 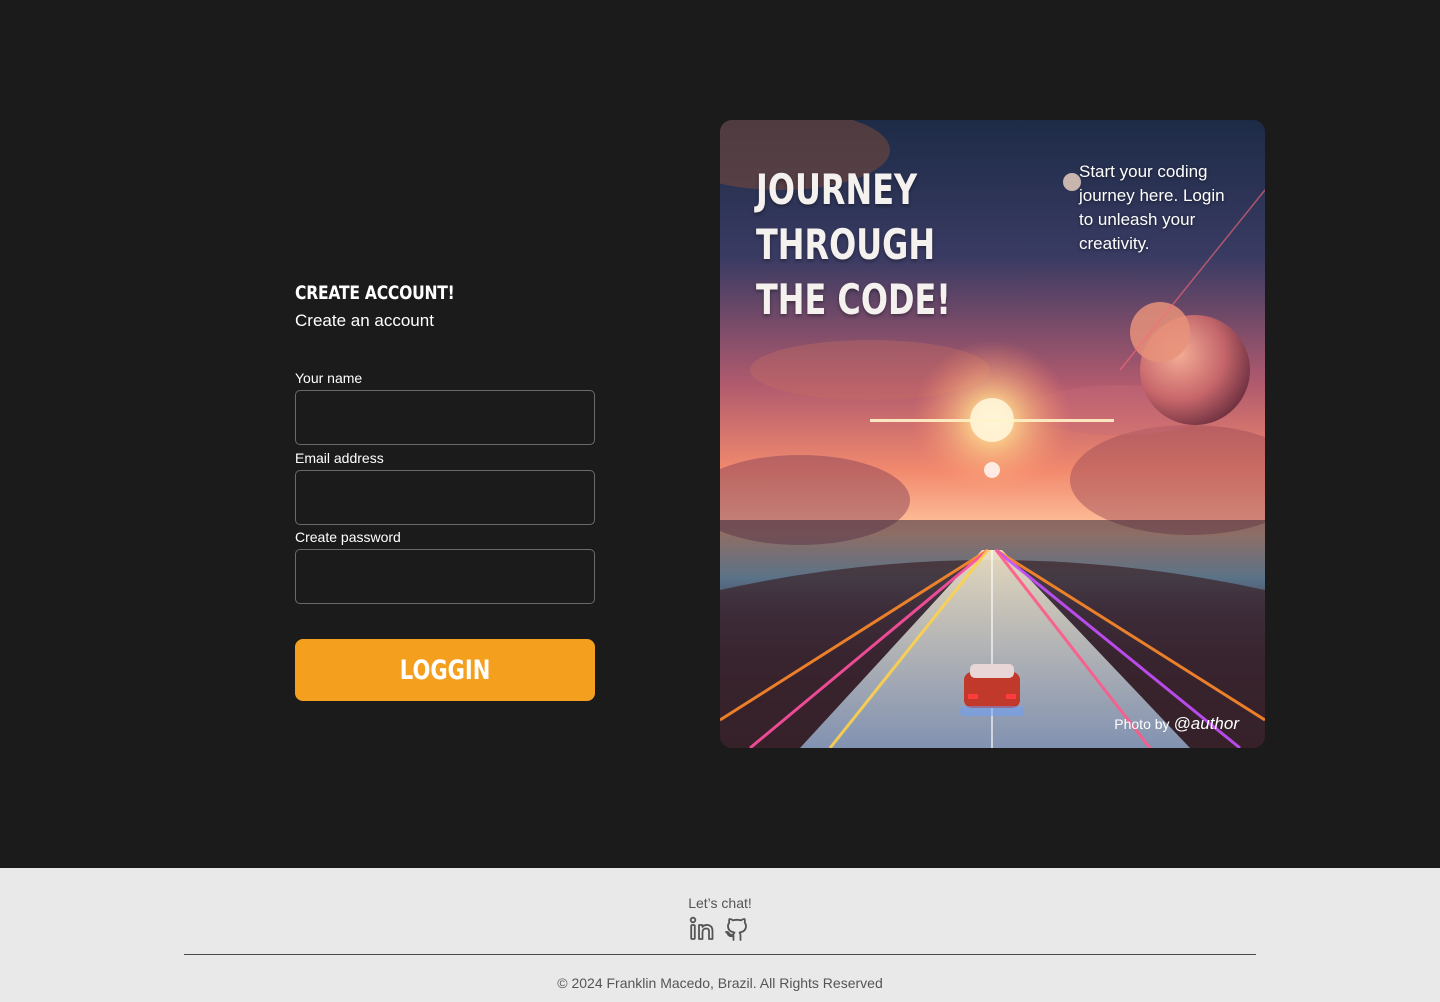 I want to click on photo-credit-prefix: Photo by, so click(x=1142, y=724).